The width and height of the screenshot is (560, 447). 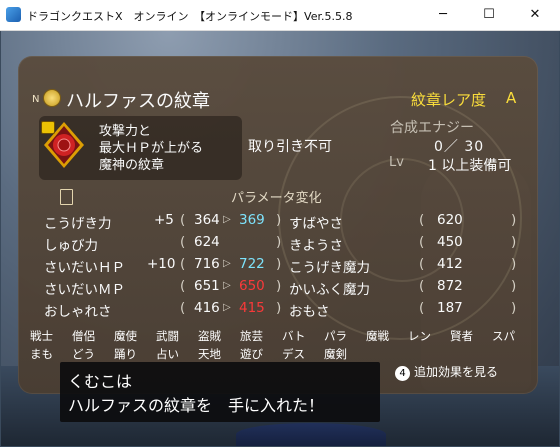 I want to click on trade-status: 取り引き不可, so click(x=290, y=147).